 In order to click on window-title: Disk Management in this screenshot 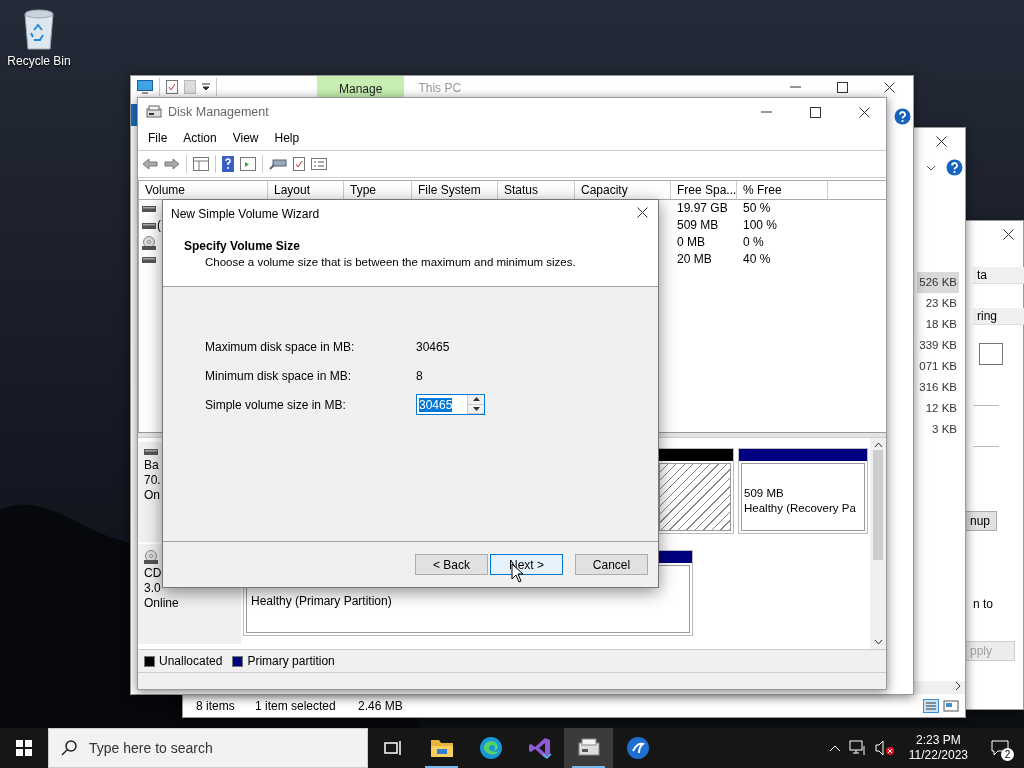, I will do `click(218, 112)`.